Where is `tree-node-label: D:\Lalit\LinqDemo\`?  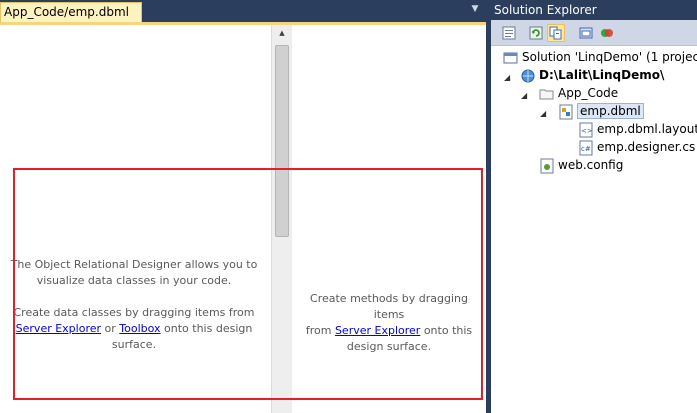
tree-node-label: D:\Lalit\LinqDemo\ is located at coordinates (602, 75).